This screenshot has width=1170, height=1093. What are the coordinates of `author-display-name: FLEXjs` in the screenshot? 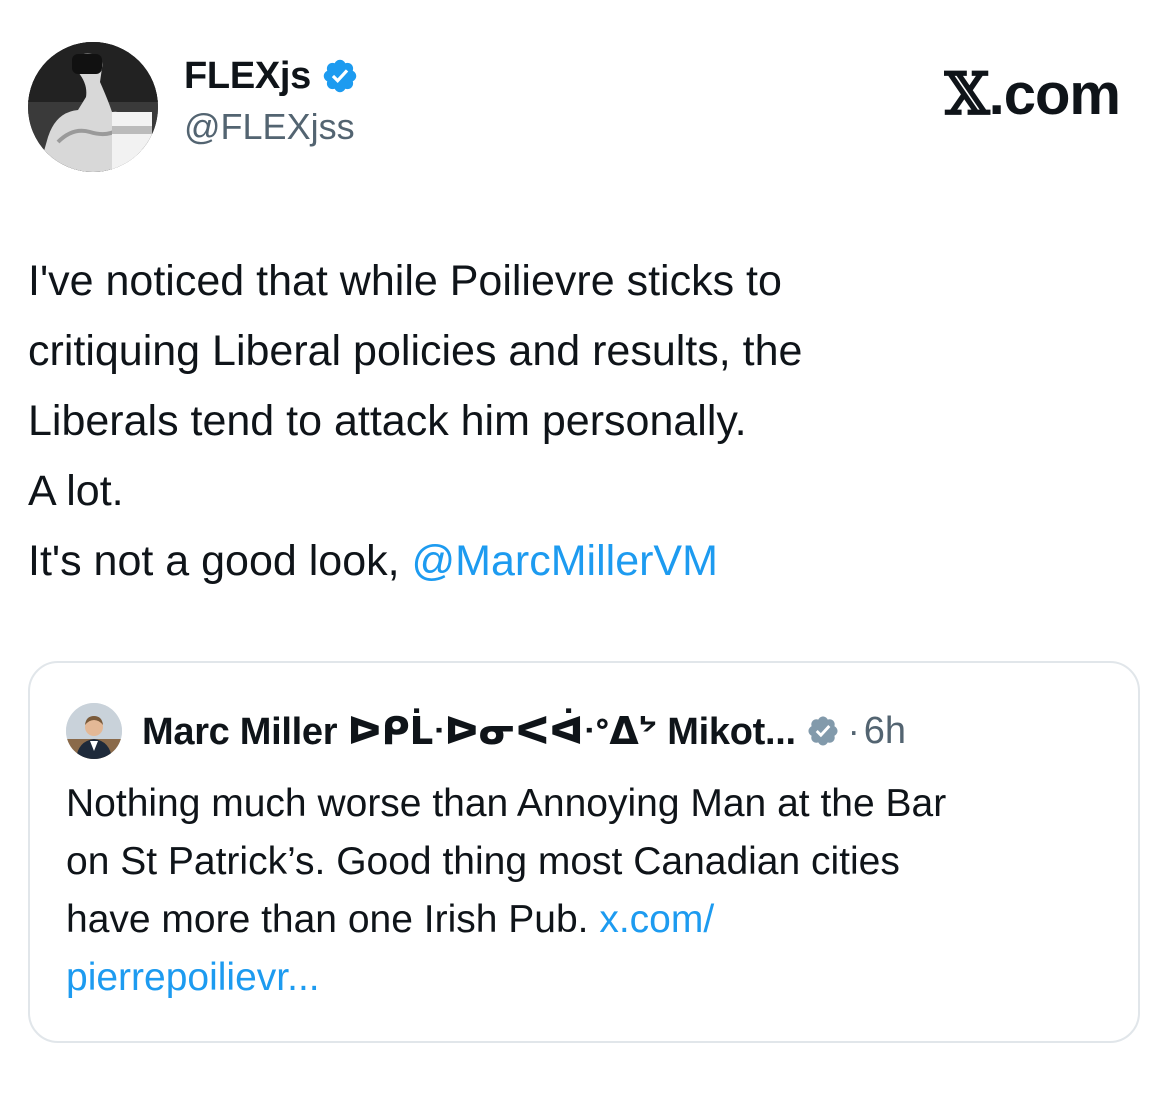 It's located at (247, 76).